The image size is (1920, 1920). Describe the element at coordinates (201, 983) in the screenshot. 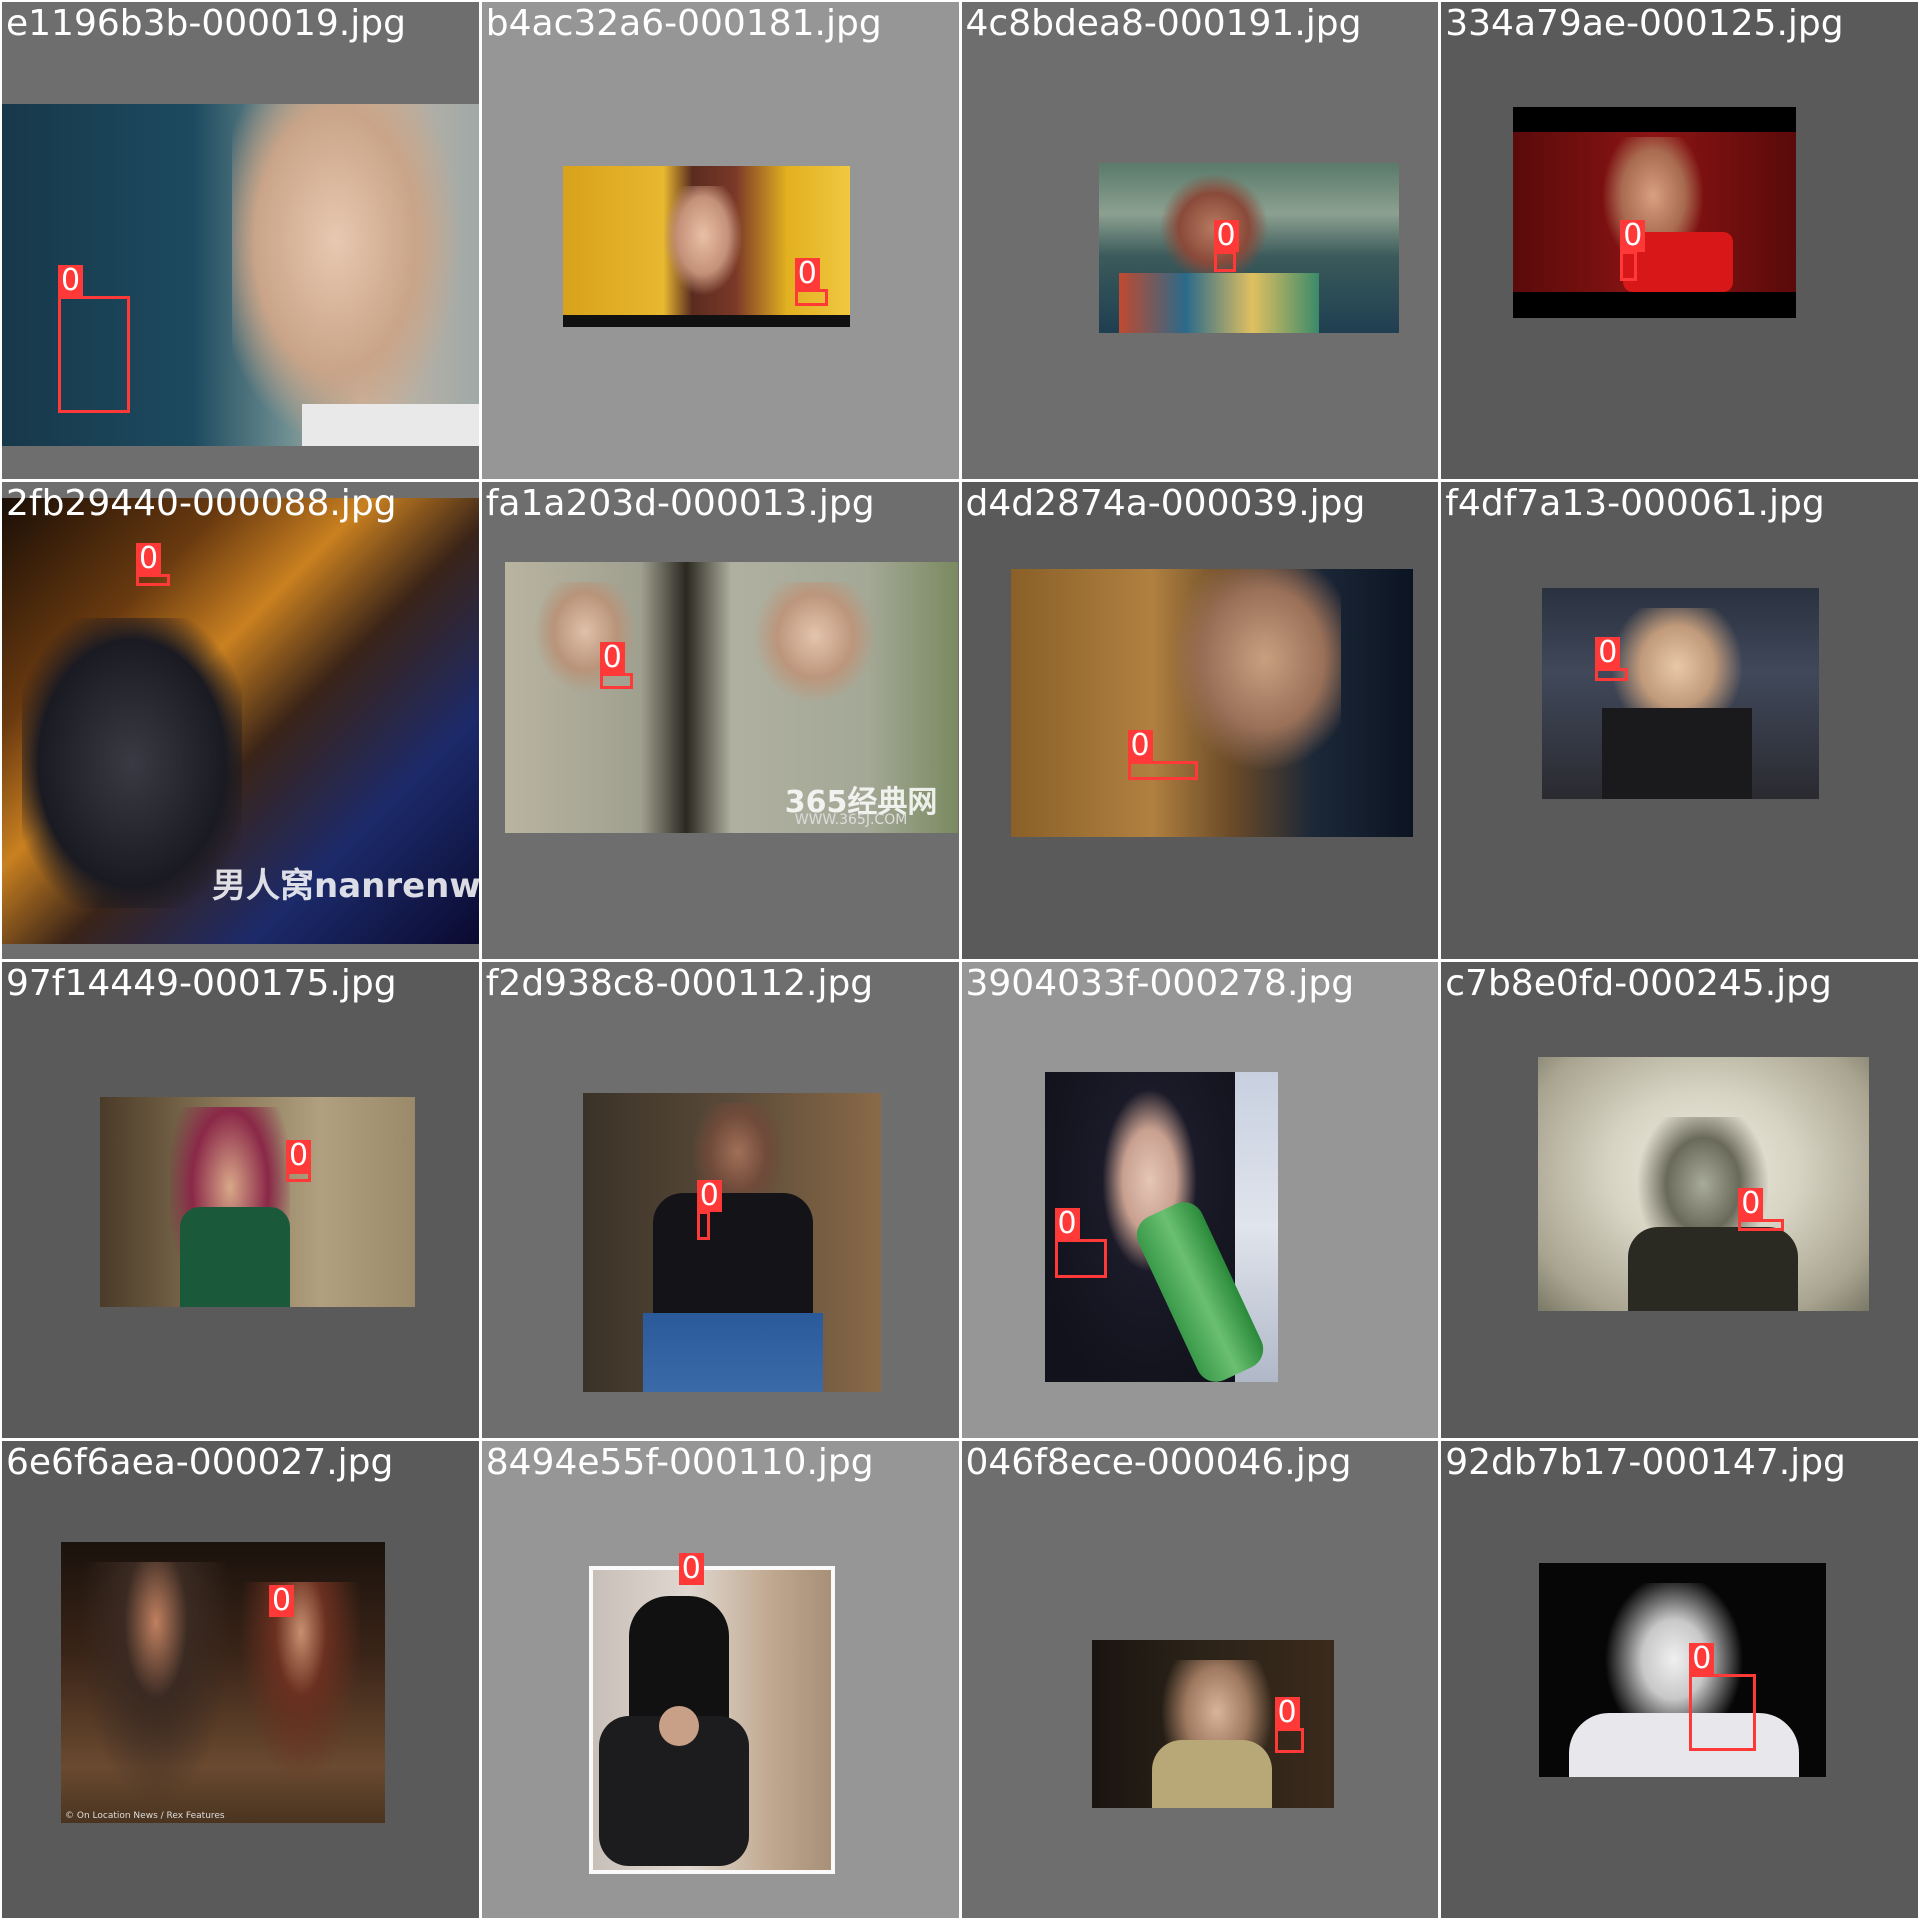

I see `tile-filename: 97f14449-000175.jpg` at that location.